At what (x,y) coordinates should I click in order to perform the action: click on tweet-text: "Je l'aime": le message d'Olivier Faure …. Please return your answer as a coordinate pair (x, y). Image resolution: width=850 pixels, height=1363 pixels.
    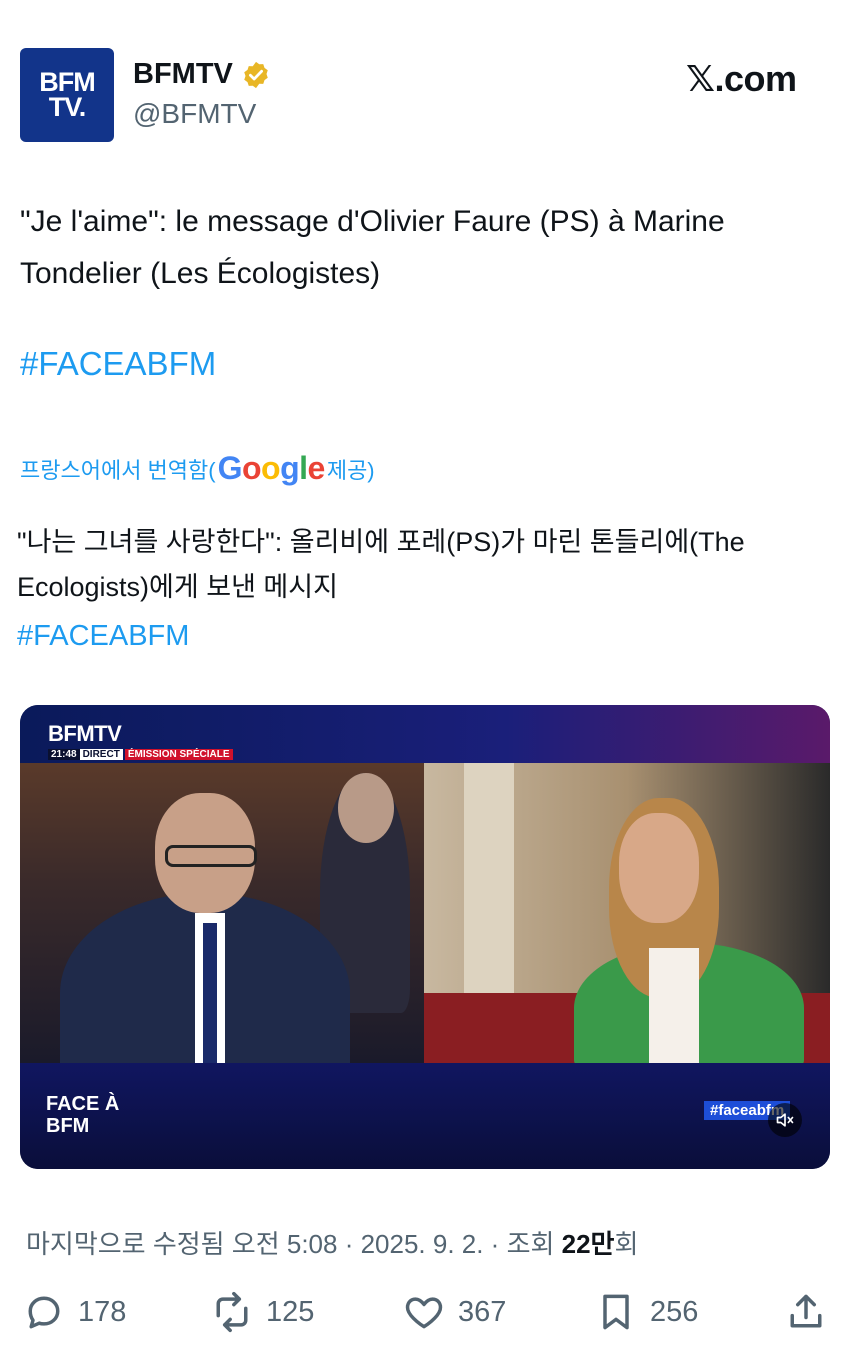
    Looking at the image, I should click on (372, 247).